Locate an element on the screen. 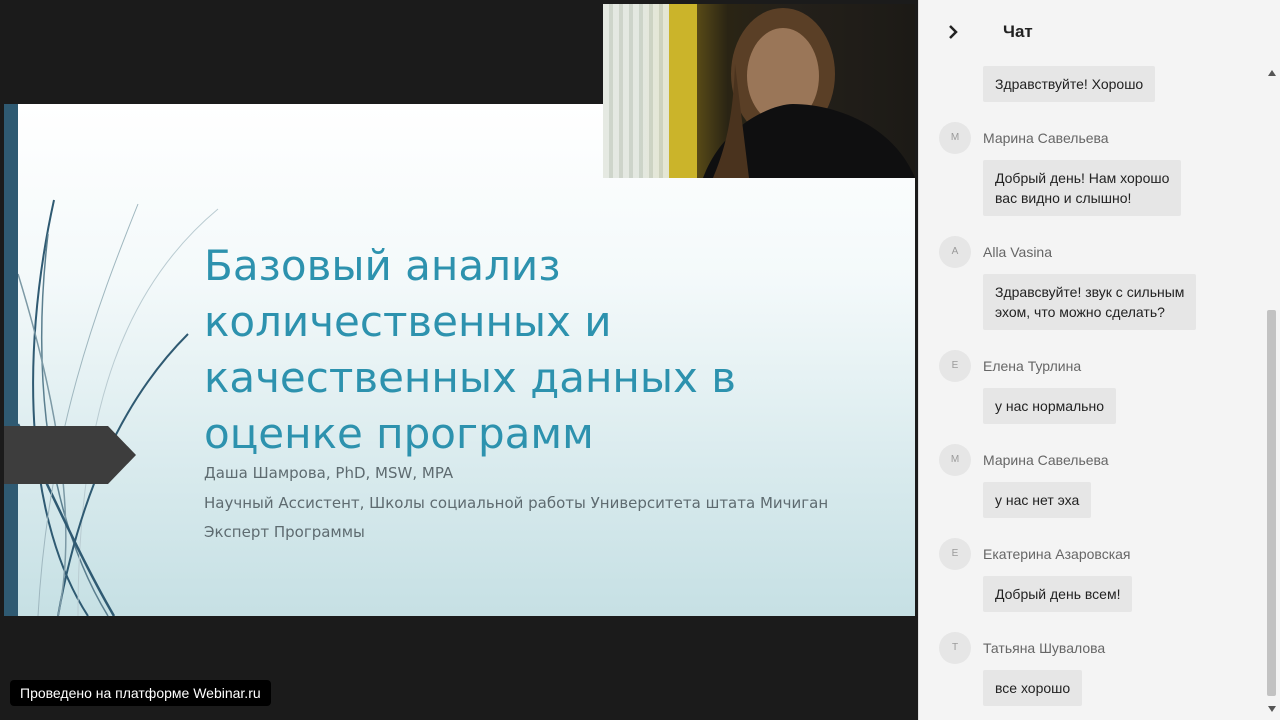 The image size is (1280, 720). message-line: Добрый день! Нам хорошо is located at coordinates (1082, 178).